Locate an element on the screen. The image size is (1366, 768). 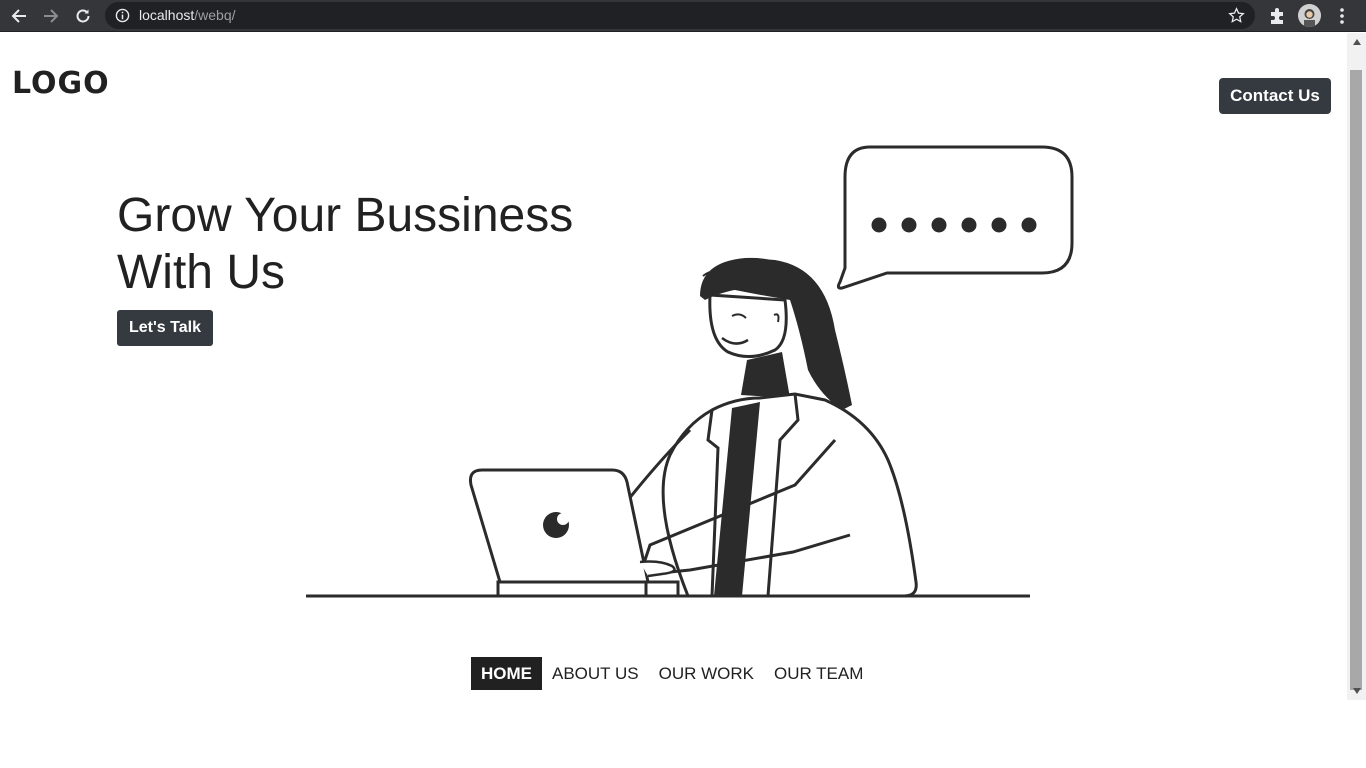
reload-icon is located at coordinates (83, 16).